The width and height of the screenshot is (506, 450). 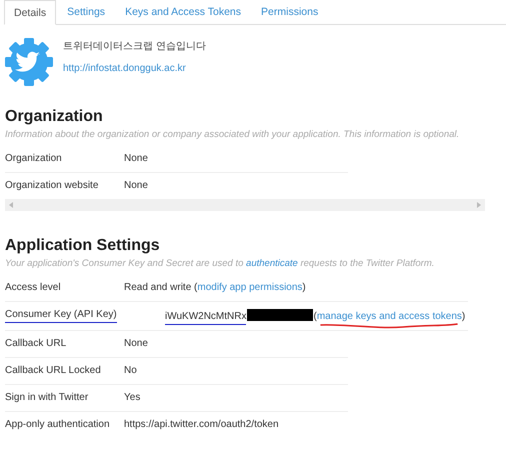 I want to click on field-value: No, so click(x=130, y=370).